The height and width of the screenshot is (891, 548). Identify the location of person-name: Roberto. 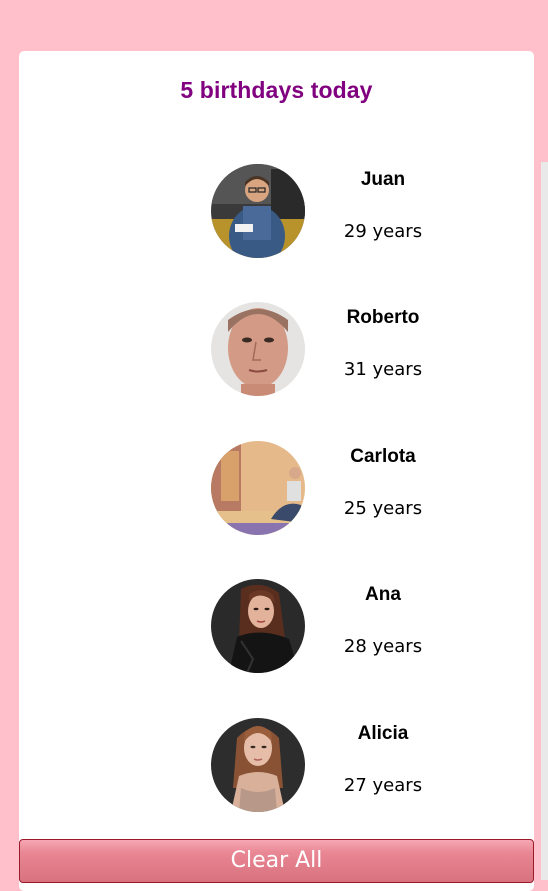
(383, 317).